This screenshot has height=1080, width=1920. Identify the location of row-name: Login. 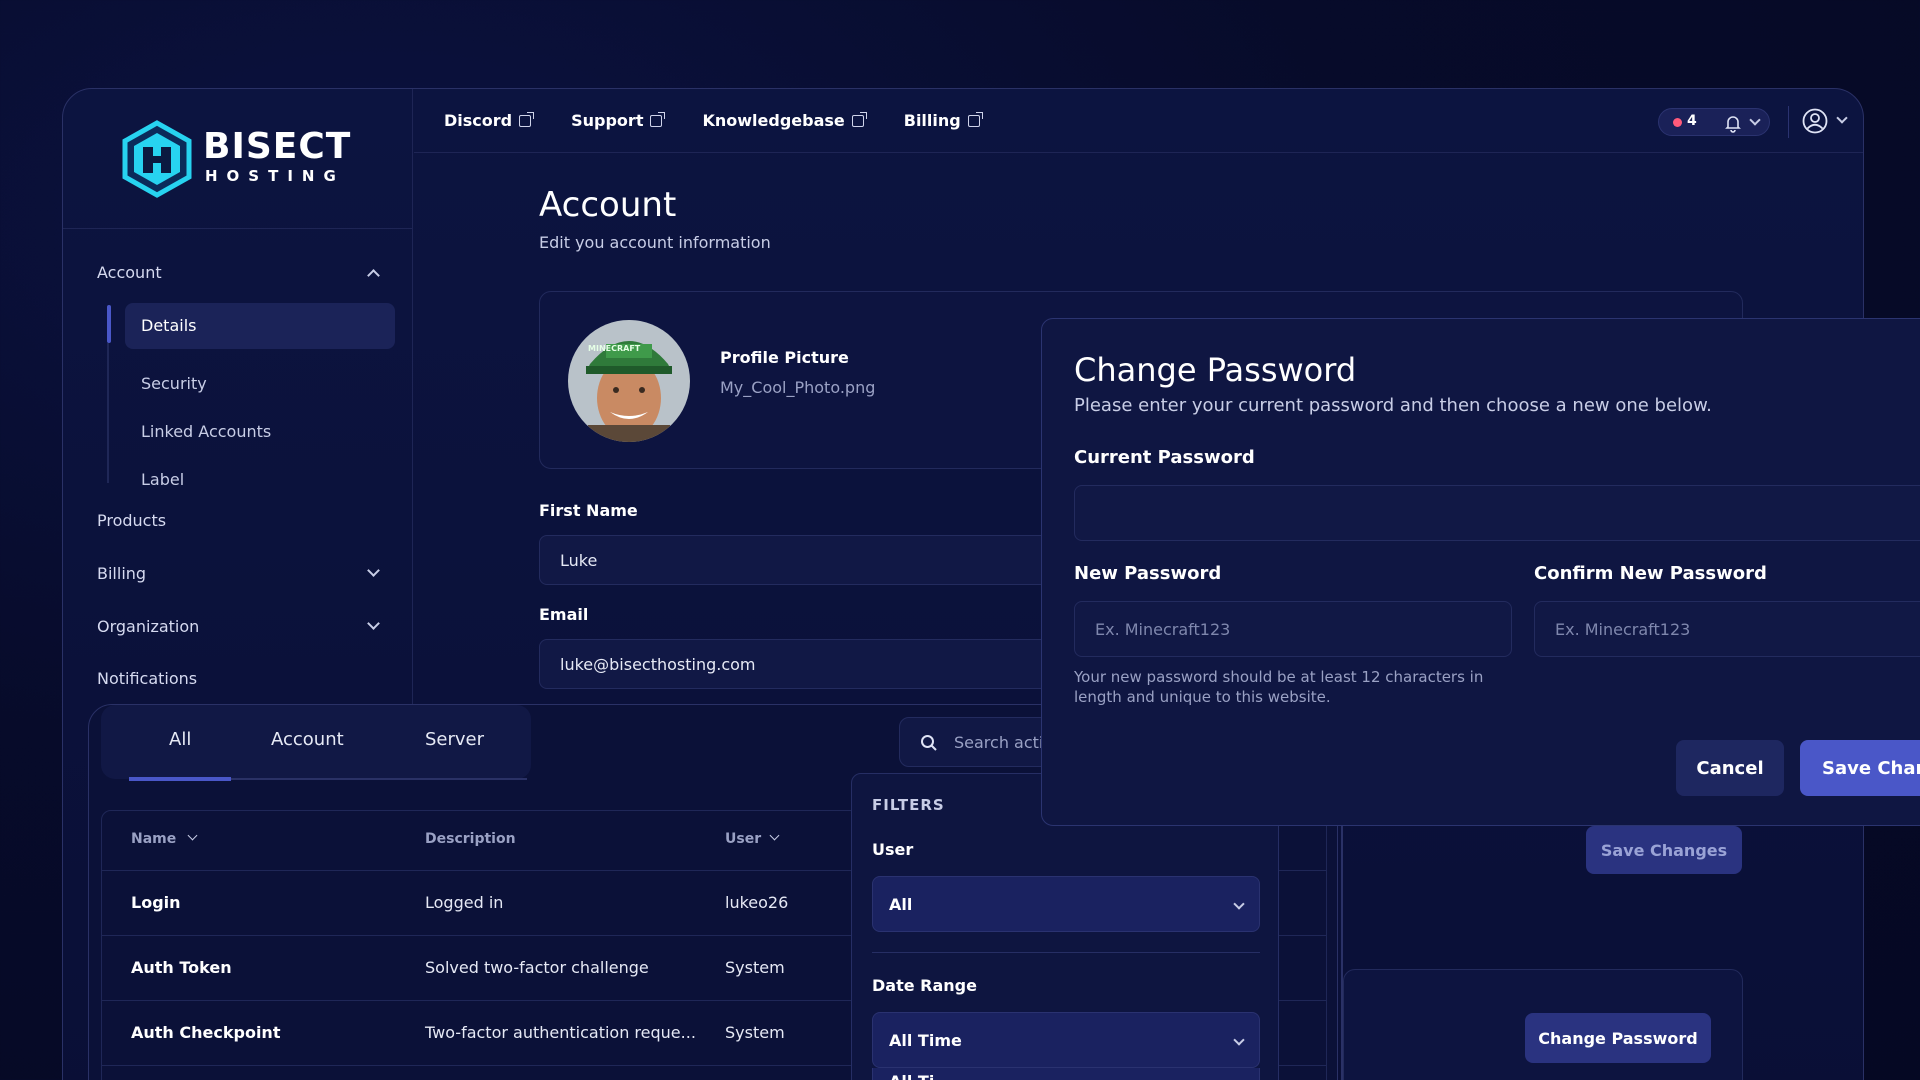
(156, 902).